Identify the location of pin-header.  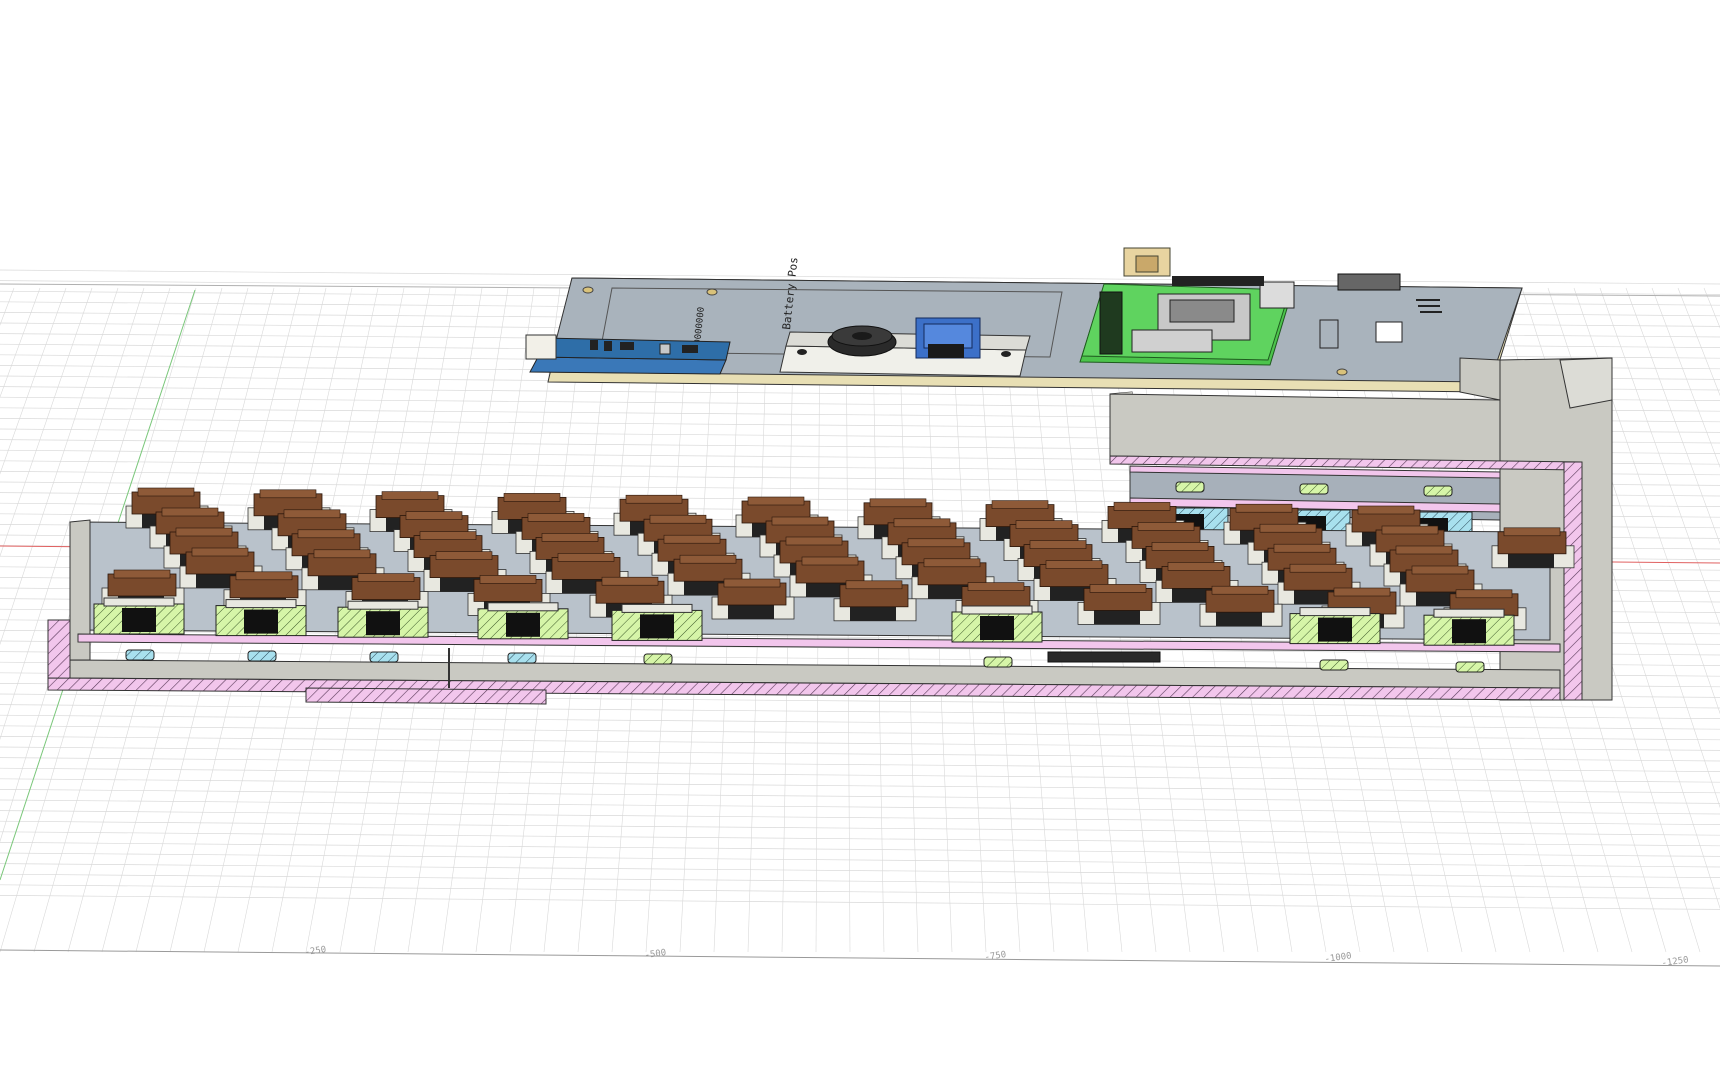
(1111, 323).